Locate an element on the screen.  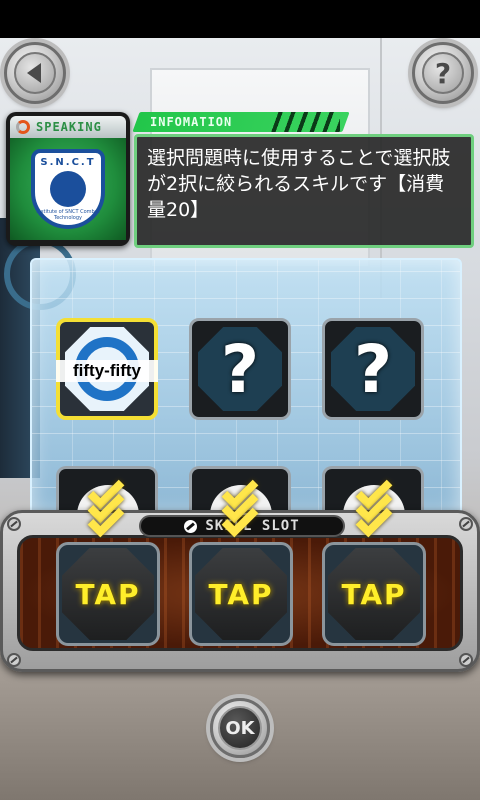
speaker-label-bar: SPEAKING is located at coordinates (68, 127).